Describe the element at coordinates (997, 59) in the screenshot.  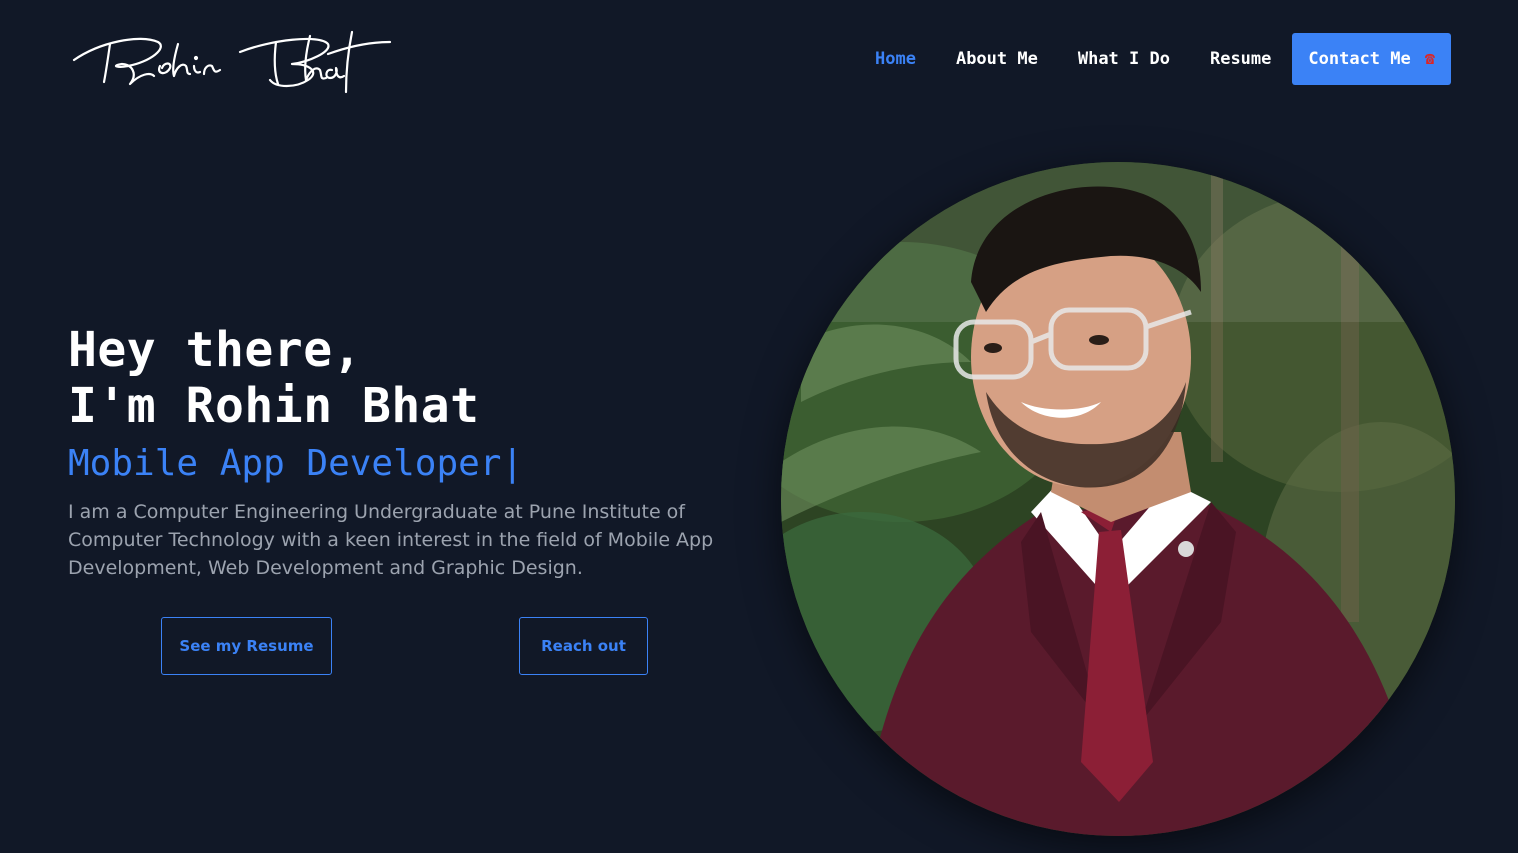
I see `nav-about-me: About Me` at that location.